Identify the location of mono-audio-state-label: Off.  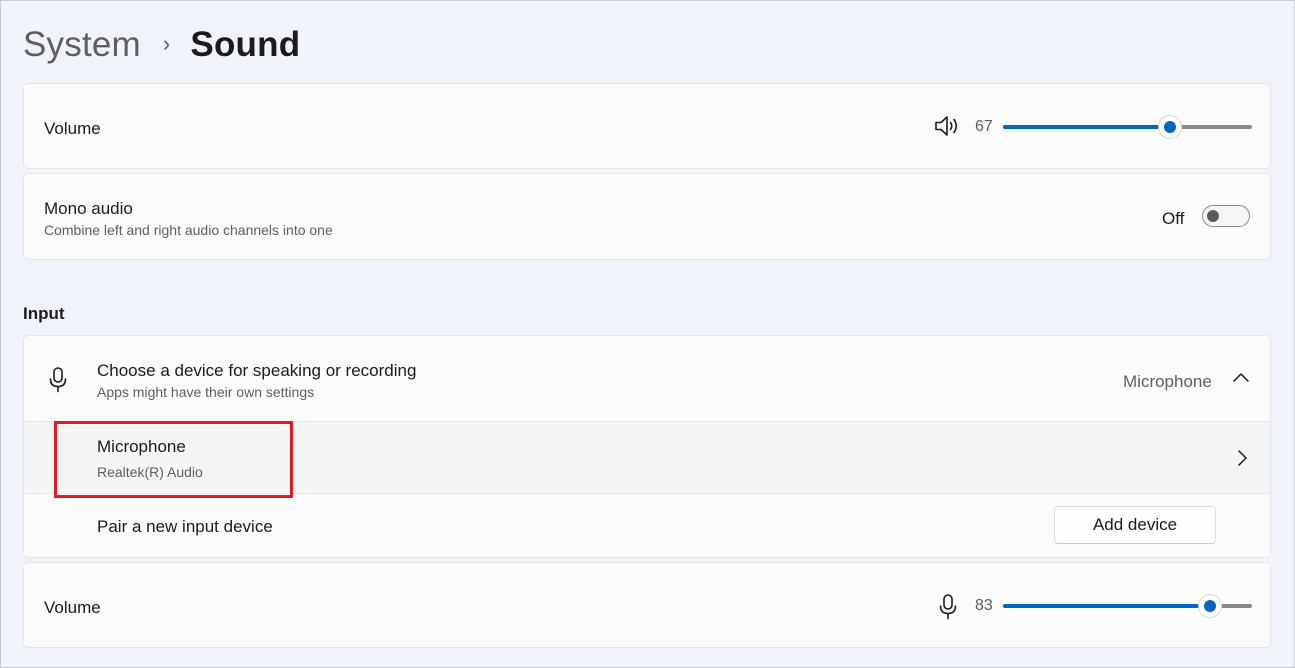
(1173, 218).